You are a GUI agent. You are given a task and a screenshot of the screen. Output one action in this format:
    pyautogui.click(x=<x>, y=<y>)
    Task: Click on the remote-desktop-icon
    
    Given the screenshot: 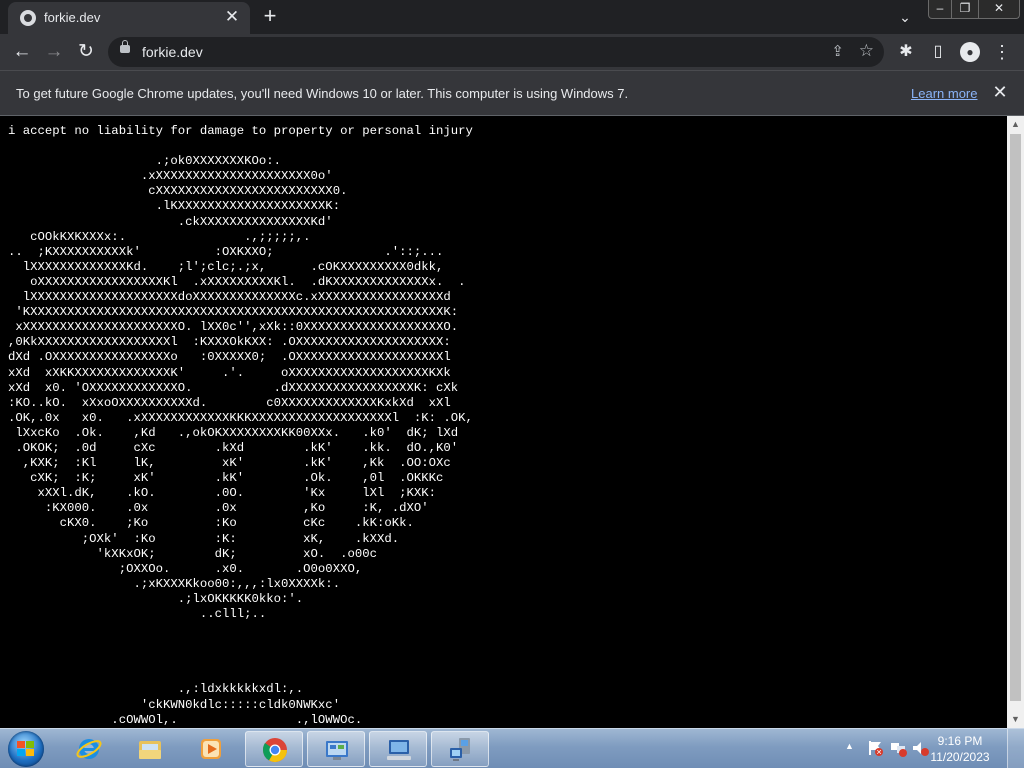 What is the action you would take?
    pyautogui.click(x=399, y=750)
    